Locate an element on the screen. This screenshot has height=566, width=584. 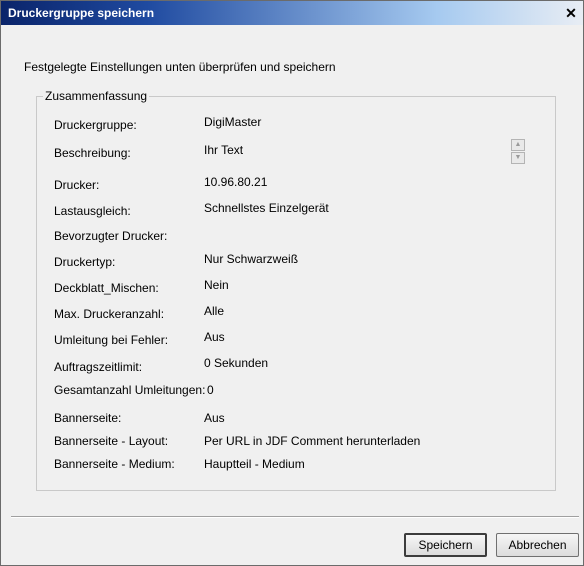
label-bannerseite: Bannerseite: is located at coordinates (88, 418).